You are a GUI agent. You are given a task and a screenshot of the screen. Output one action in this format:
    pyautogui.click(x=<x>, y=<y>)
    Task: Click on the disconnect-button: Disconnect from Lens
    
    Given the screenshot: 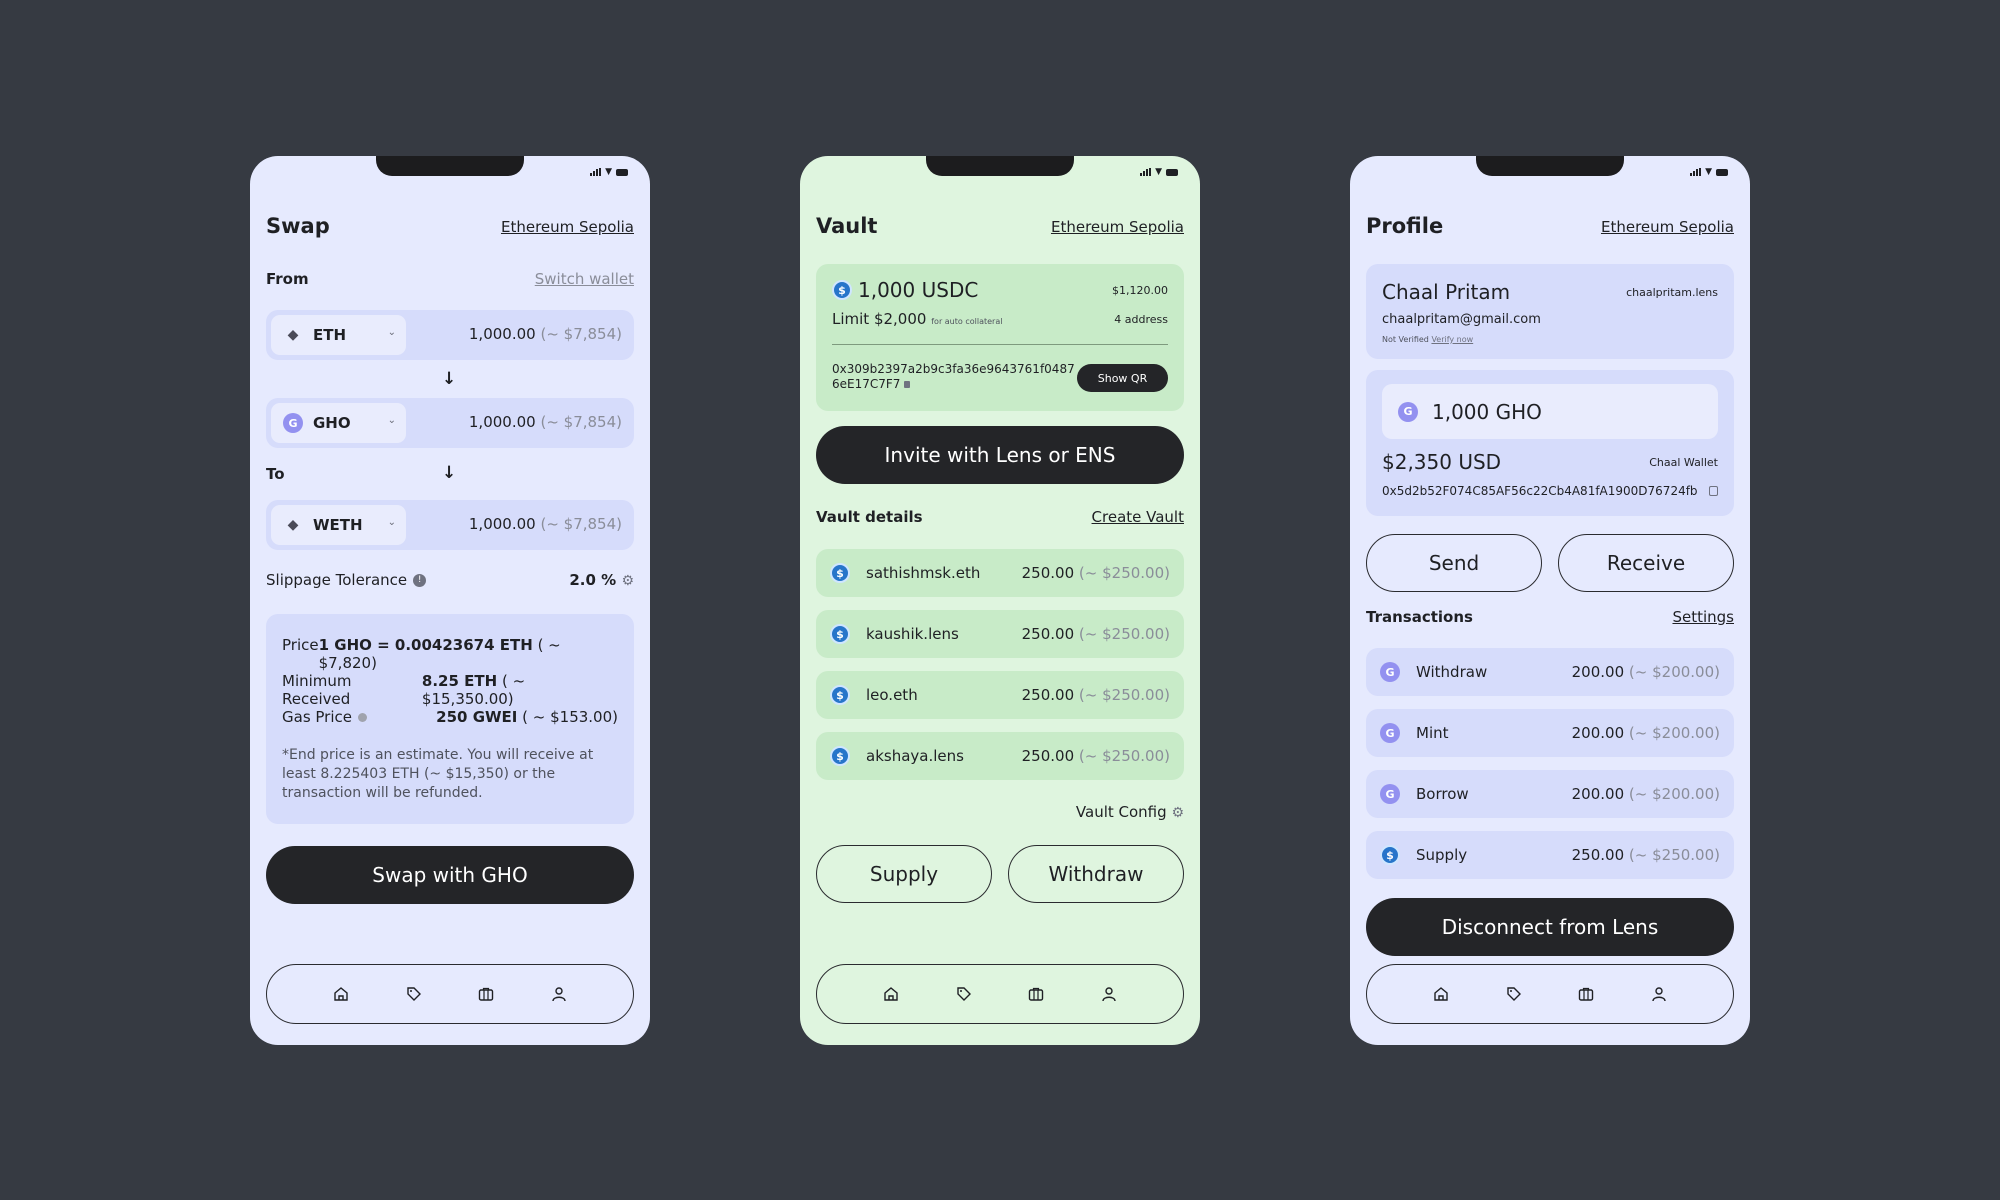 What is the action you would take?
    pyautogui.click(x=1550, y=927)
    